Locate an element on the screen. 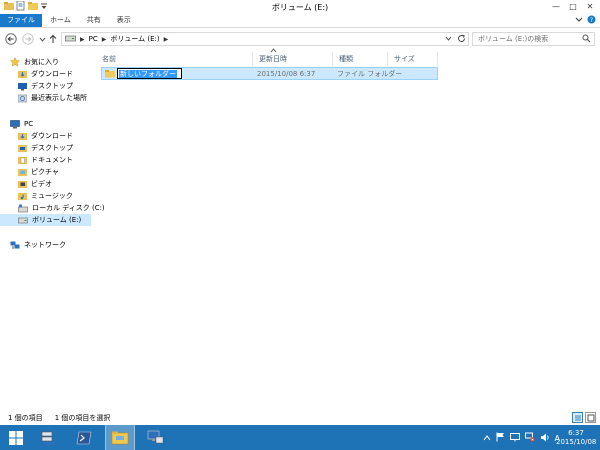 This screenshot has height=450, width=600. server-manager-icon is located at coordinates (47, 438).